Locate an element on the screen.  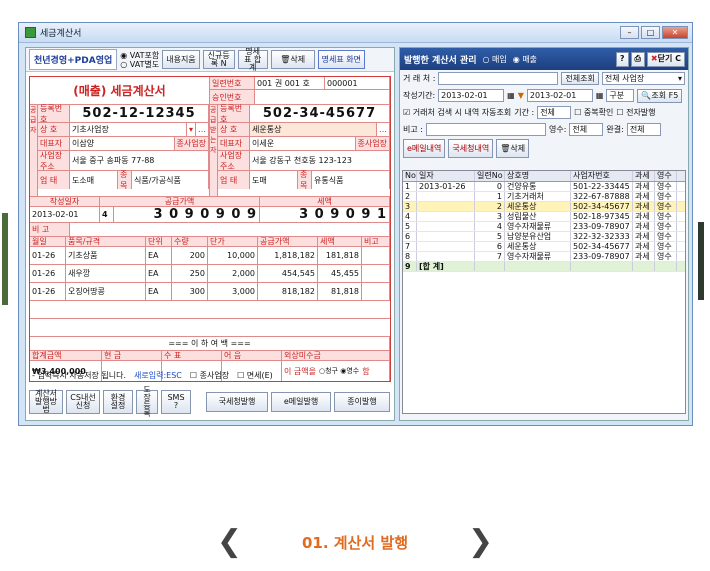
date-to-input: 2013-02-01 is located at coordinates (559, 95).